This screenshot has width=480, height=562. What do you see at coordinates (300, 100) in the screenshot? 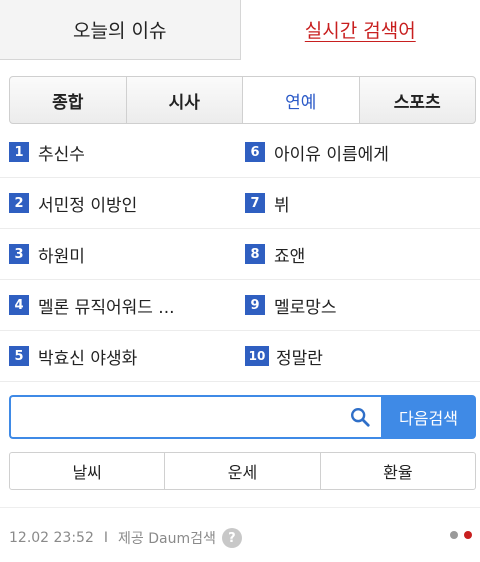
I see `tab-category-entertainment: 연예` at bounding box center [300, 100].